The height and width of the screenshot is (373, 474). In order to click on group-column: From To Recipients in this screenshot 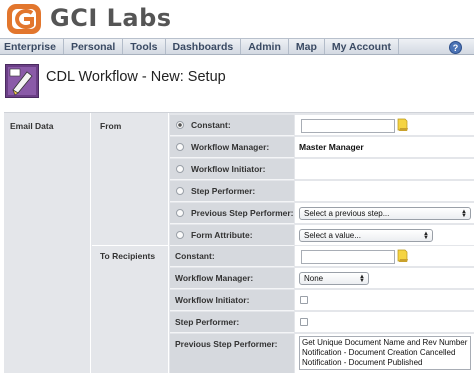, I will do `click(130, 243)`.